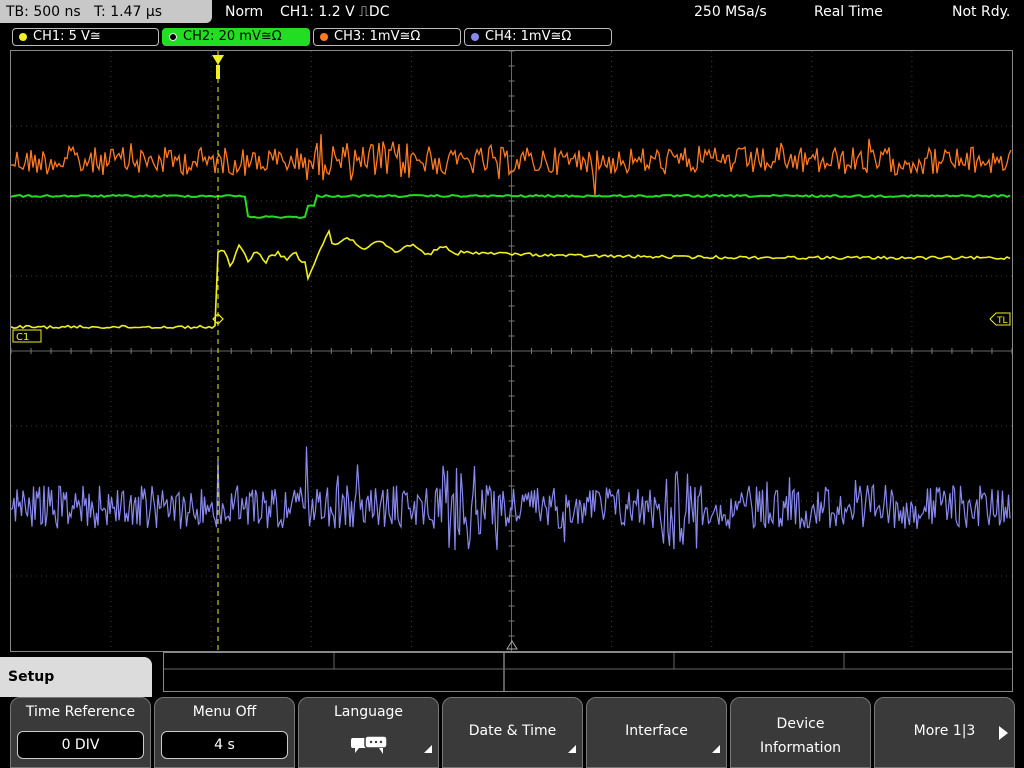 The width and height of the screenshot is (1024, 768). What do you see at coordinates (218, 60) in the screenshot?
I see `trigger-position-marker` at bounding box center [218, 60].